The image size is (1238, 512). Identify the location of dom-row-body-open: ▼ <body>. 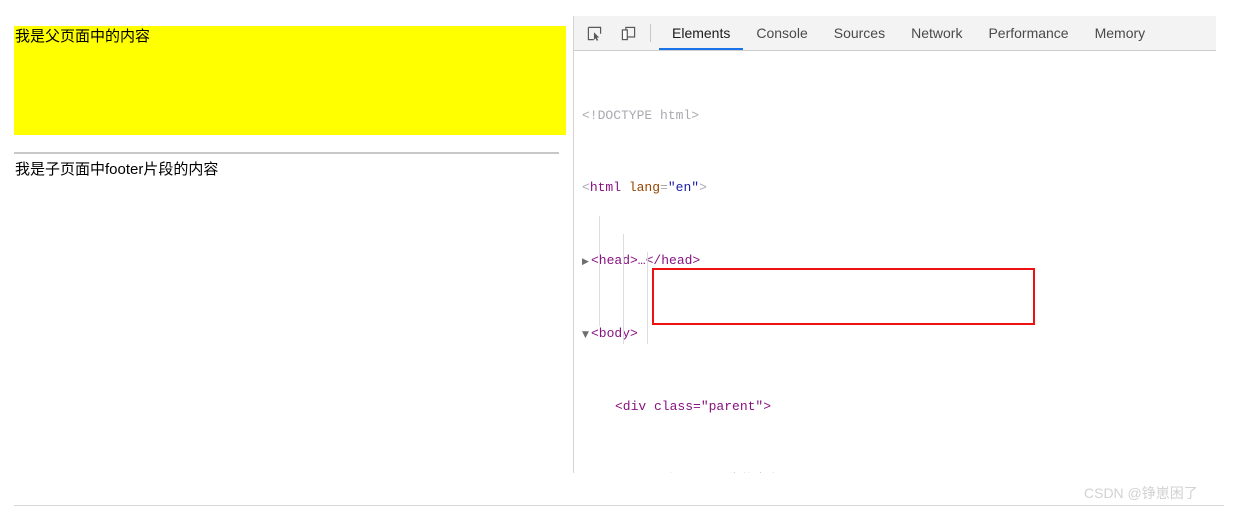
(906, 334).